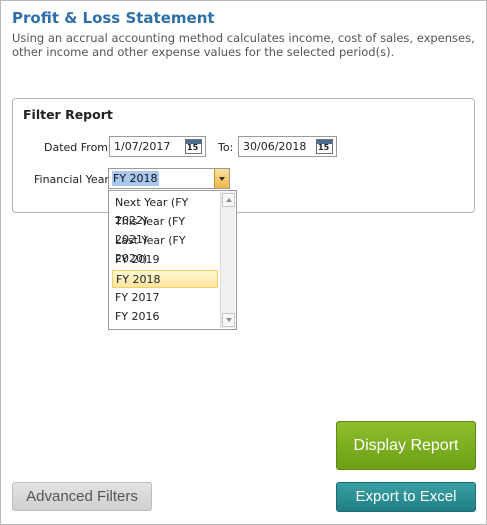  I want to click on dropdown-option: Last Year (FY 2020), so click(165, 248).